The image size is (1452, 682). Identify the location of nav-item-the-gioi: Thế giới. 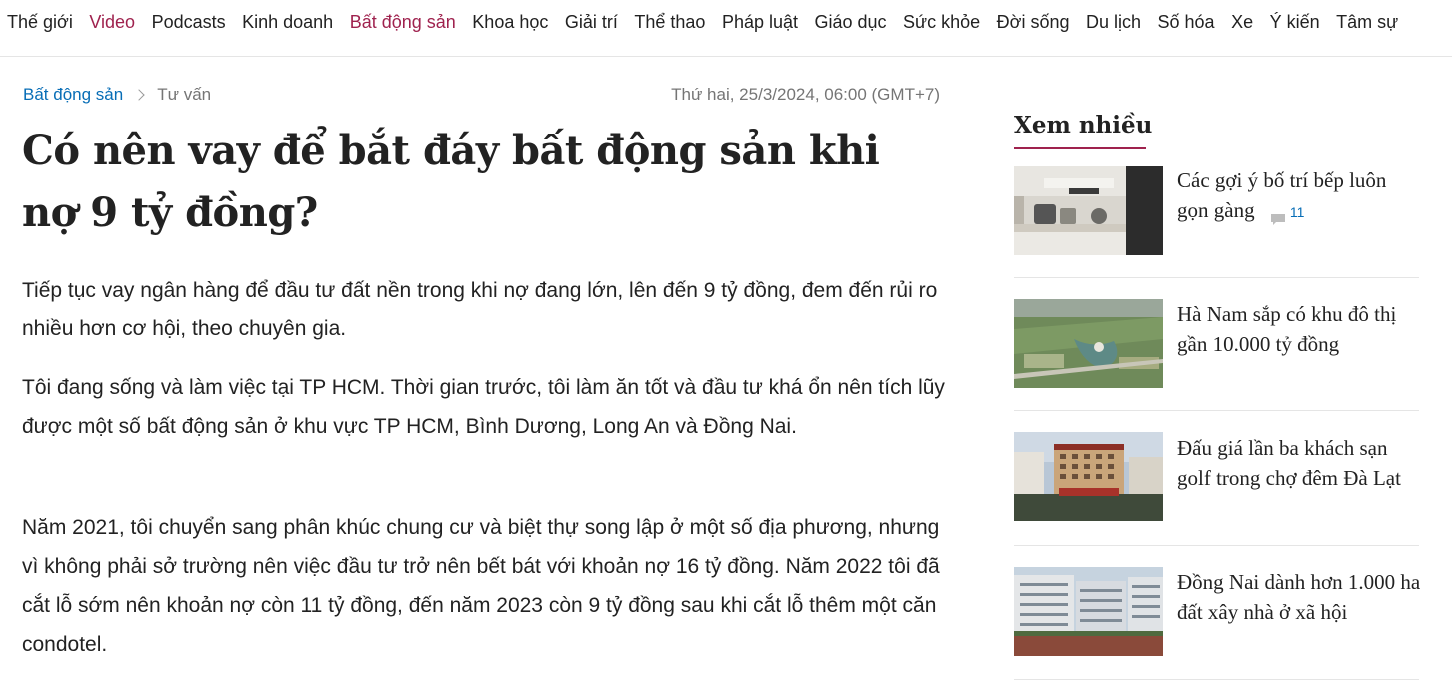
(40, 22).